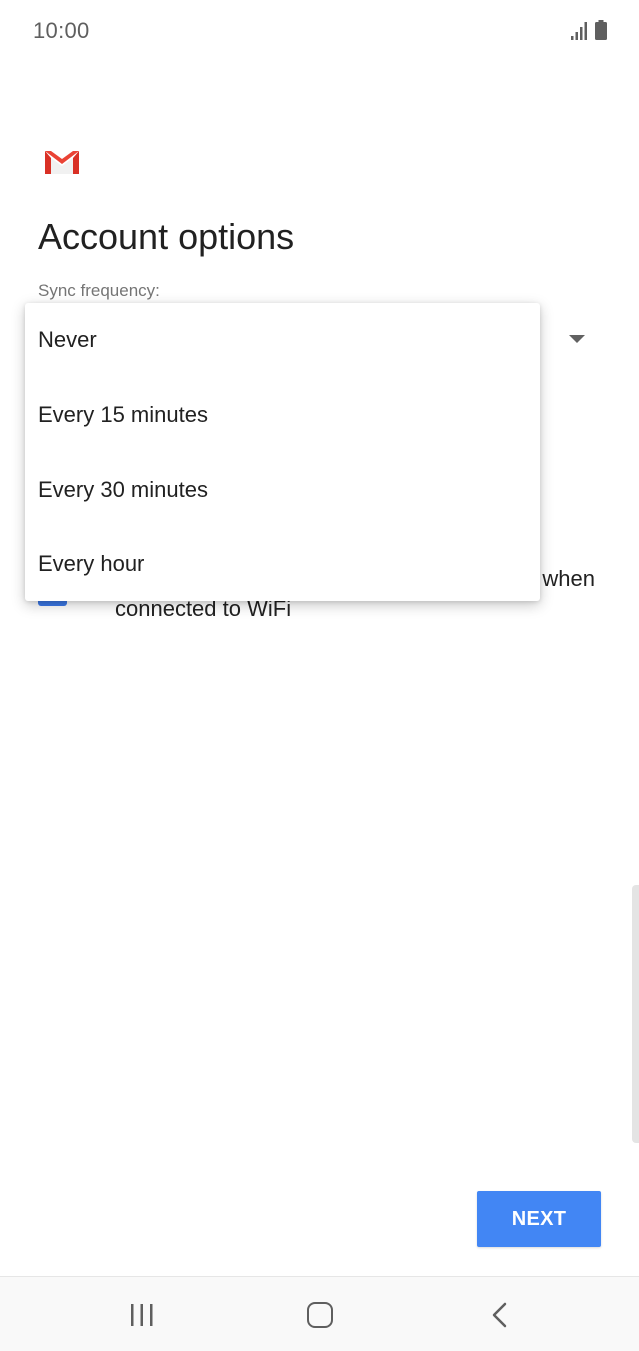 The width and height of the screenshot is (639, 1351). Describe the element at coordinates (282, 415) in the screenshot. I see `dropdown-option-every-15-minutes: Every 15 minutes` at that location.